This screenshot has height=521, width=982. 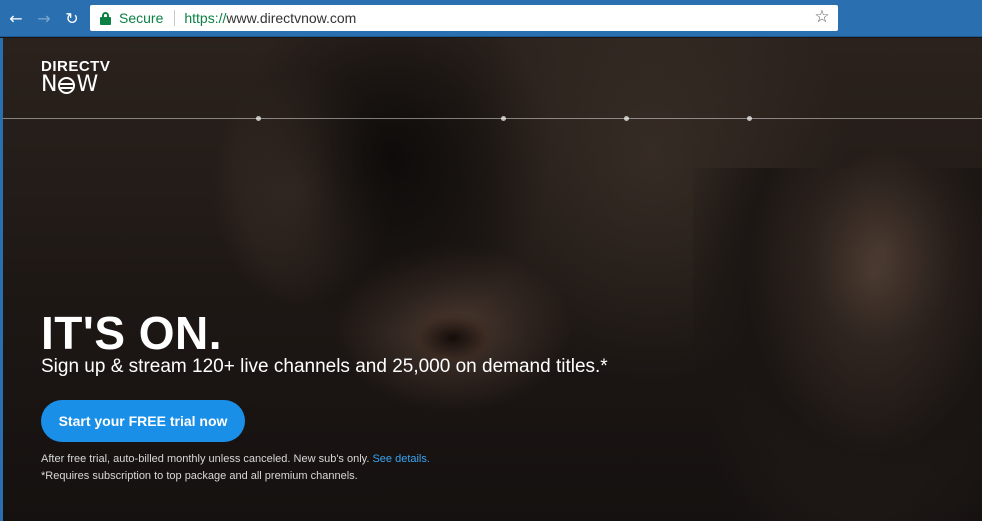 What do you see at coordinates (822, 17) in the screenshot?
I see `bookmark-star-icon: ☆` at bounding box center [822, 17].